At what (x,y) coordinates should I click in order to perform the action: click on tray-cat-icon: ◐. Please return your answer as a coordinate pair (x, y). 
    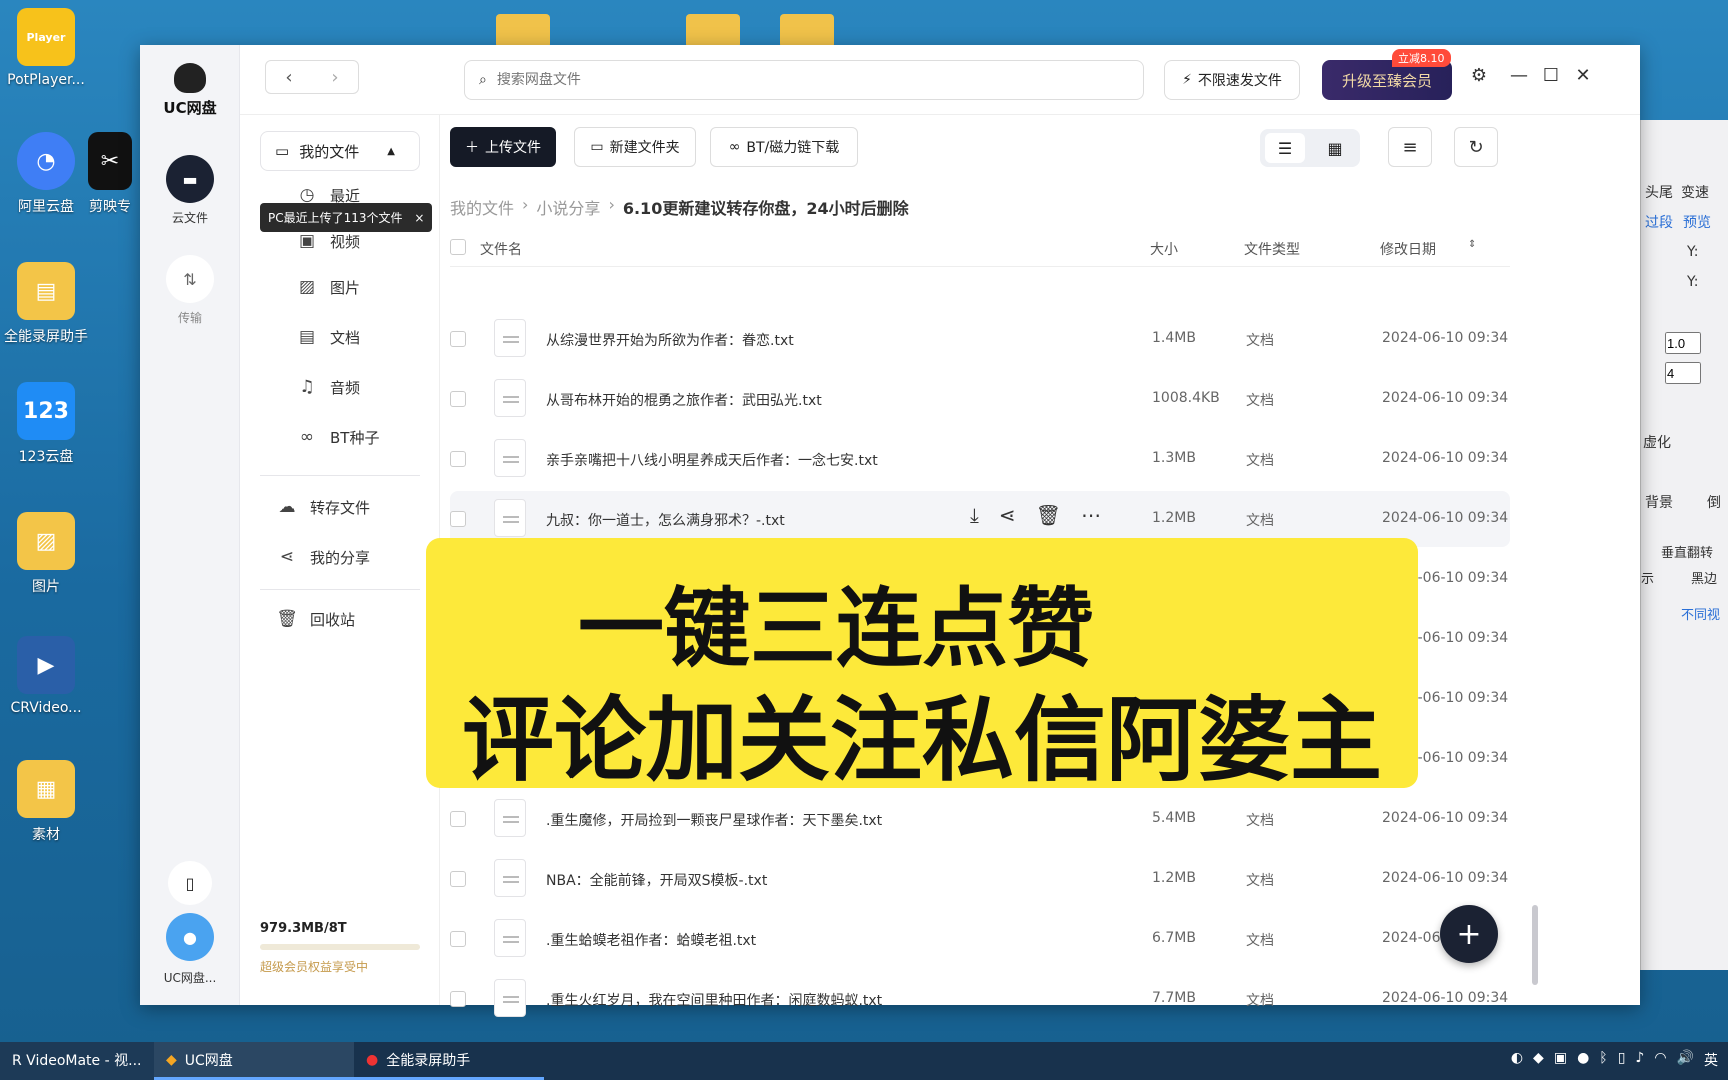
    Looking at the image, I should click on (1517, 1060).